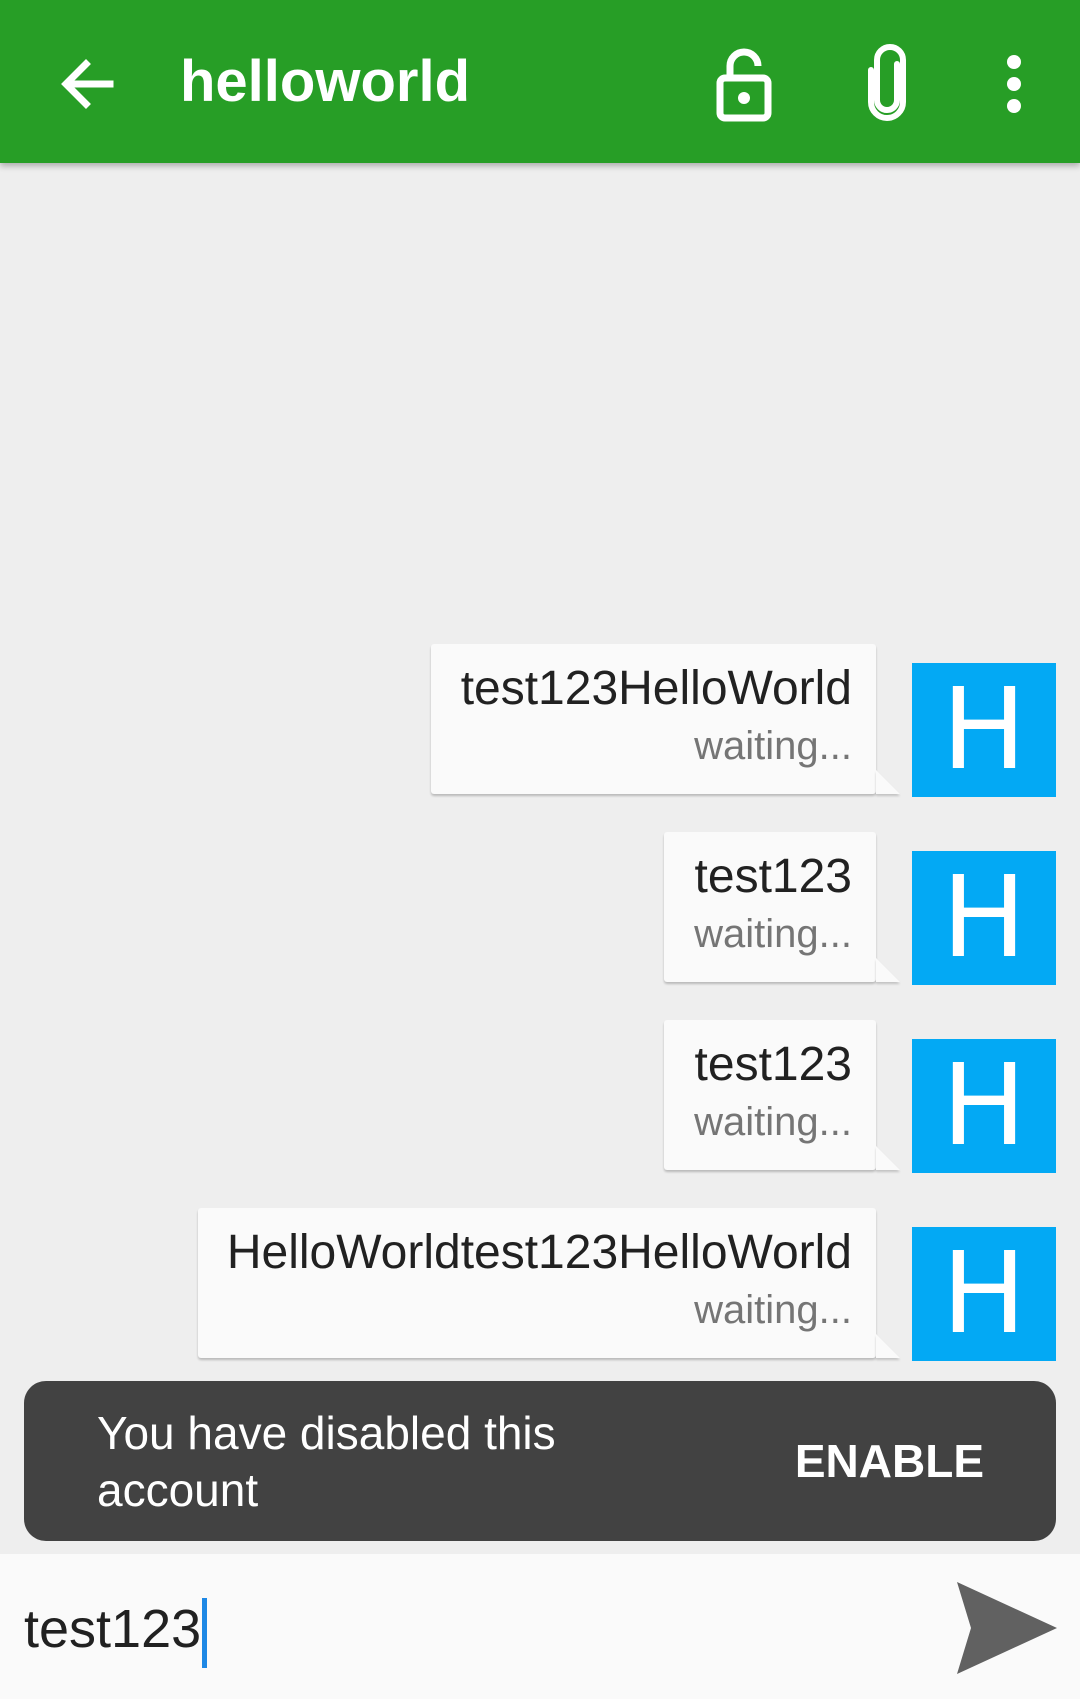 The height and width of the screenshot is (1699, 1080). I want to click on send-icon, so click(1007, 1628).